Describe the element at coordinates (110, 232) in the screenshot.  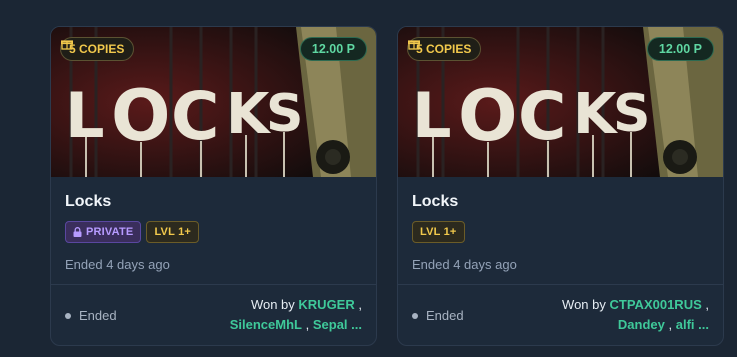
I see `private-tag-label: PRIVATE` at that location.